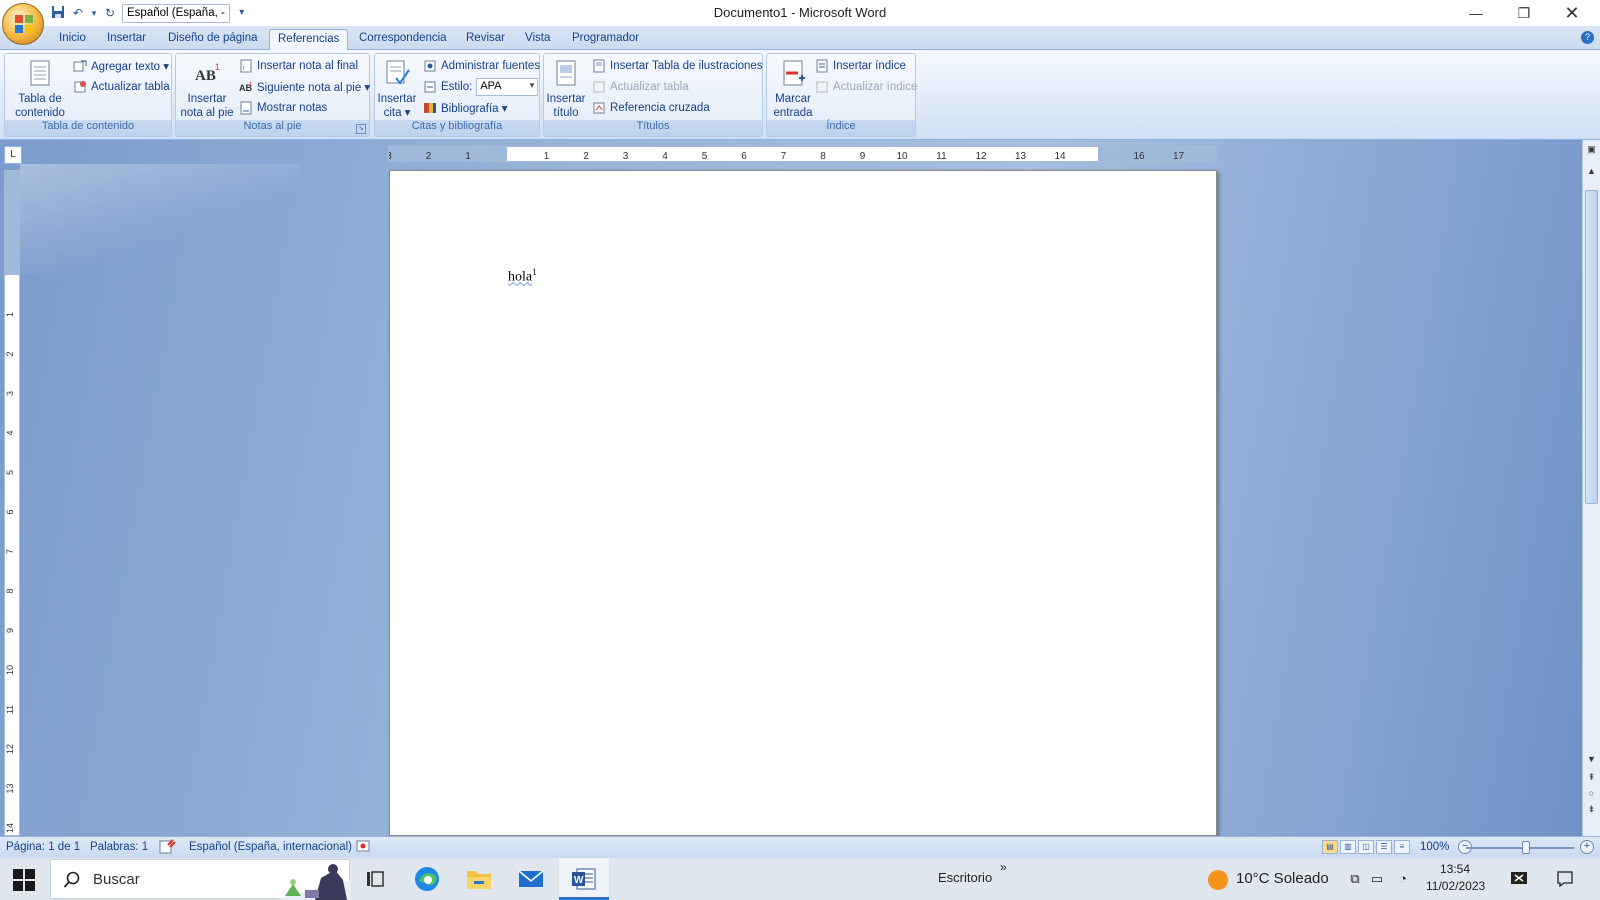 The image size is (1600, 900). I want to click on office-logo-icon, so click(24, 24).